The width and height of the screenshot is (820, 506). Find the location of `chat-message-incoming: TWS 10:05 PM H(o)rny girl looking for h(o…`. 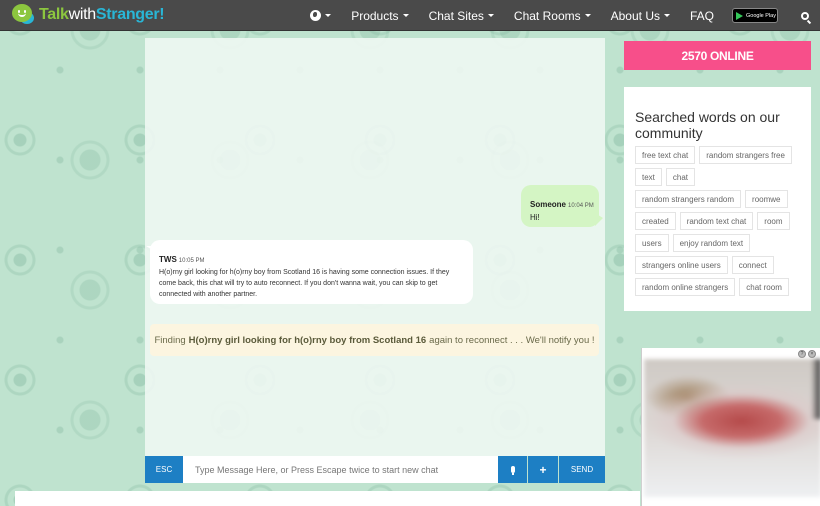

chat-message-incoming: TWS 10:05 PM H(o)rny girl looking for h(o… is located at coordinates (309, 272).